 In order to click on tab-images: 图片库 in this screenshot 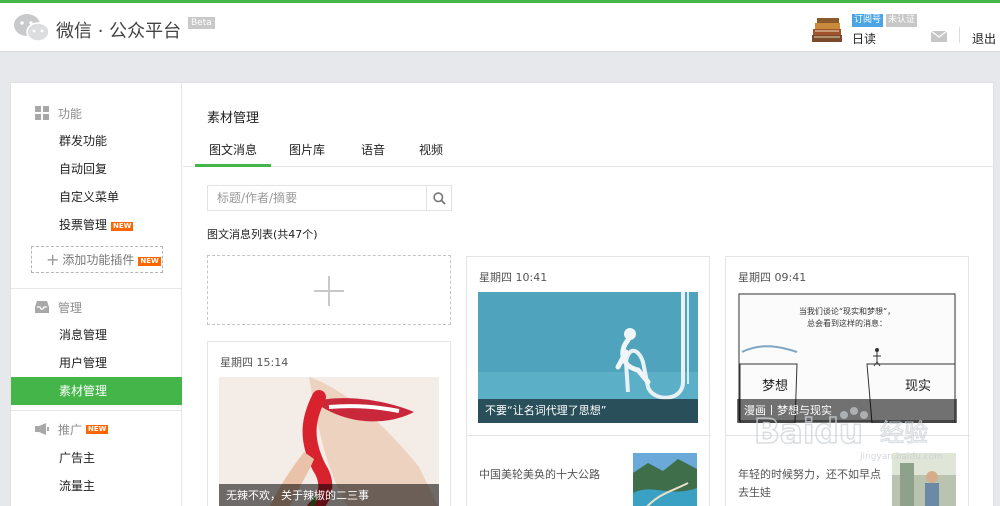, I will do `click(307, 152)`.